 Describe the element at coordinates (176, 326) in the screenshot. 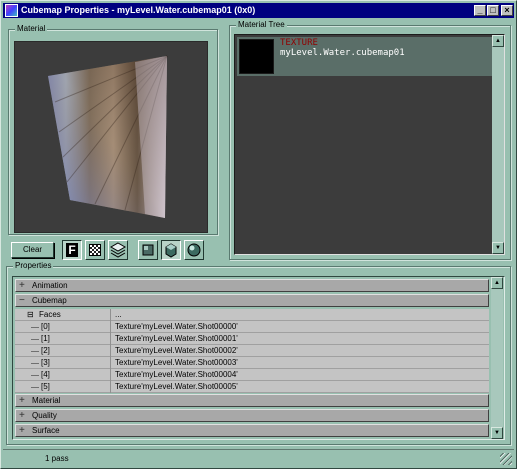

I see `property-value: Texture'myLevel.Water.Shot00000'` at that location.